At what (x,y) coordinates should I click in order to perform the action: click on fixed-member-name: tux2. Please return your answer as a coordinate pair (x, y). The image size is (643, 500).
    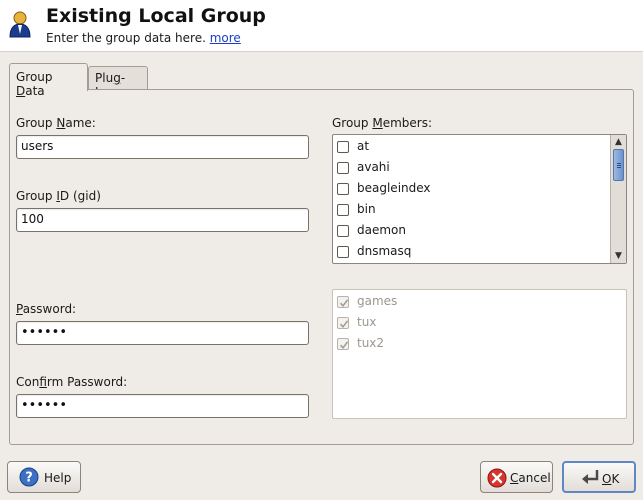
    Looking at the image, I should click on (371, 343).